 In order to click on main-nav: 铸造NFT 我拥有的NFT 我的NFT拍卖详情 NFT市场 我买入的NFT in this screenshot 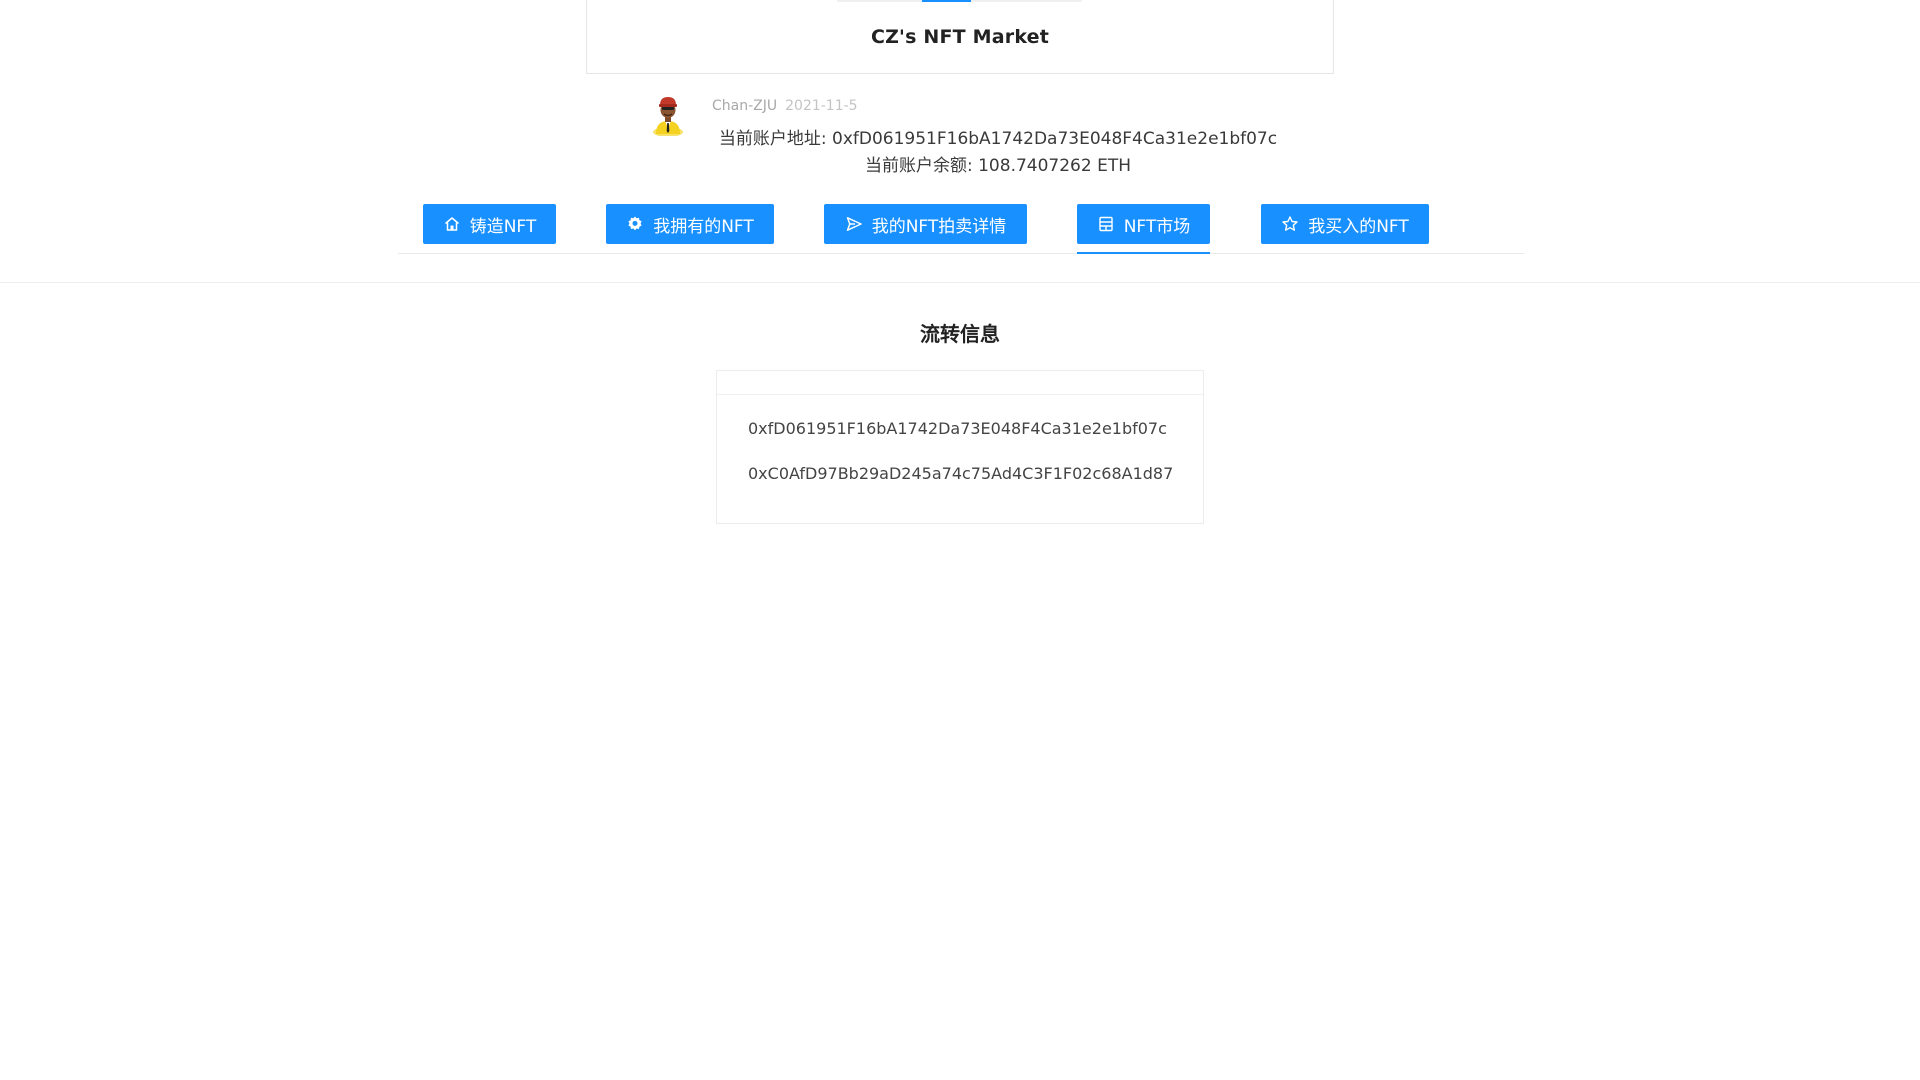, I will do `click(961, 229)`.